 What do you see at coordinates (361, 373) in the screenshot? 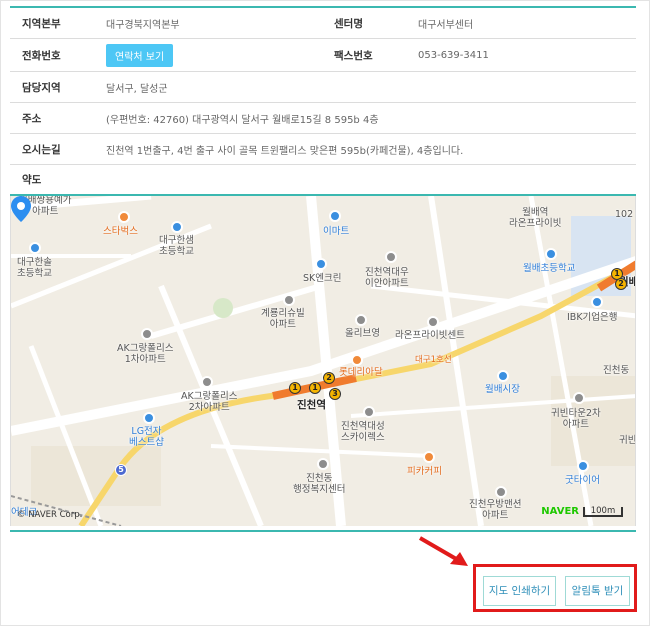
I see `poi-lotteria: 롯데리아달` at bounding box center [361, 373].